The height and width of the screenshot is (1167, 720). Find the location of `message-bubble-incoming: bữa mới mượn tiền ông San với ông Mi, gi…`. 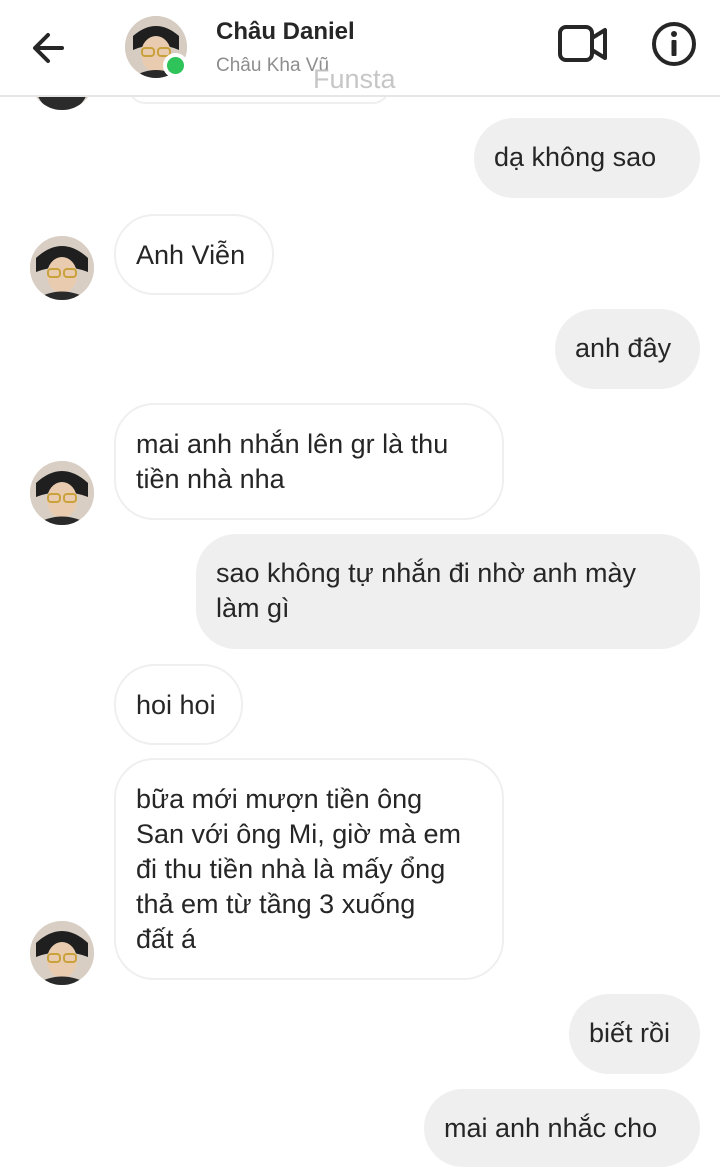

message-bubble-incoming: bữa mới mượn tiền ông San với ông Mi, gi… is located at coordinates (309, 869).